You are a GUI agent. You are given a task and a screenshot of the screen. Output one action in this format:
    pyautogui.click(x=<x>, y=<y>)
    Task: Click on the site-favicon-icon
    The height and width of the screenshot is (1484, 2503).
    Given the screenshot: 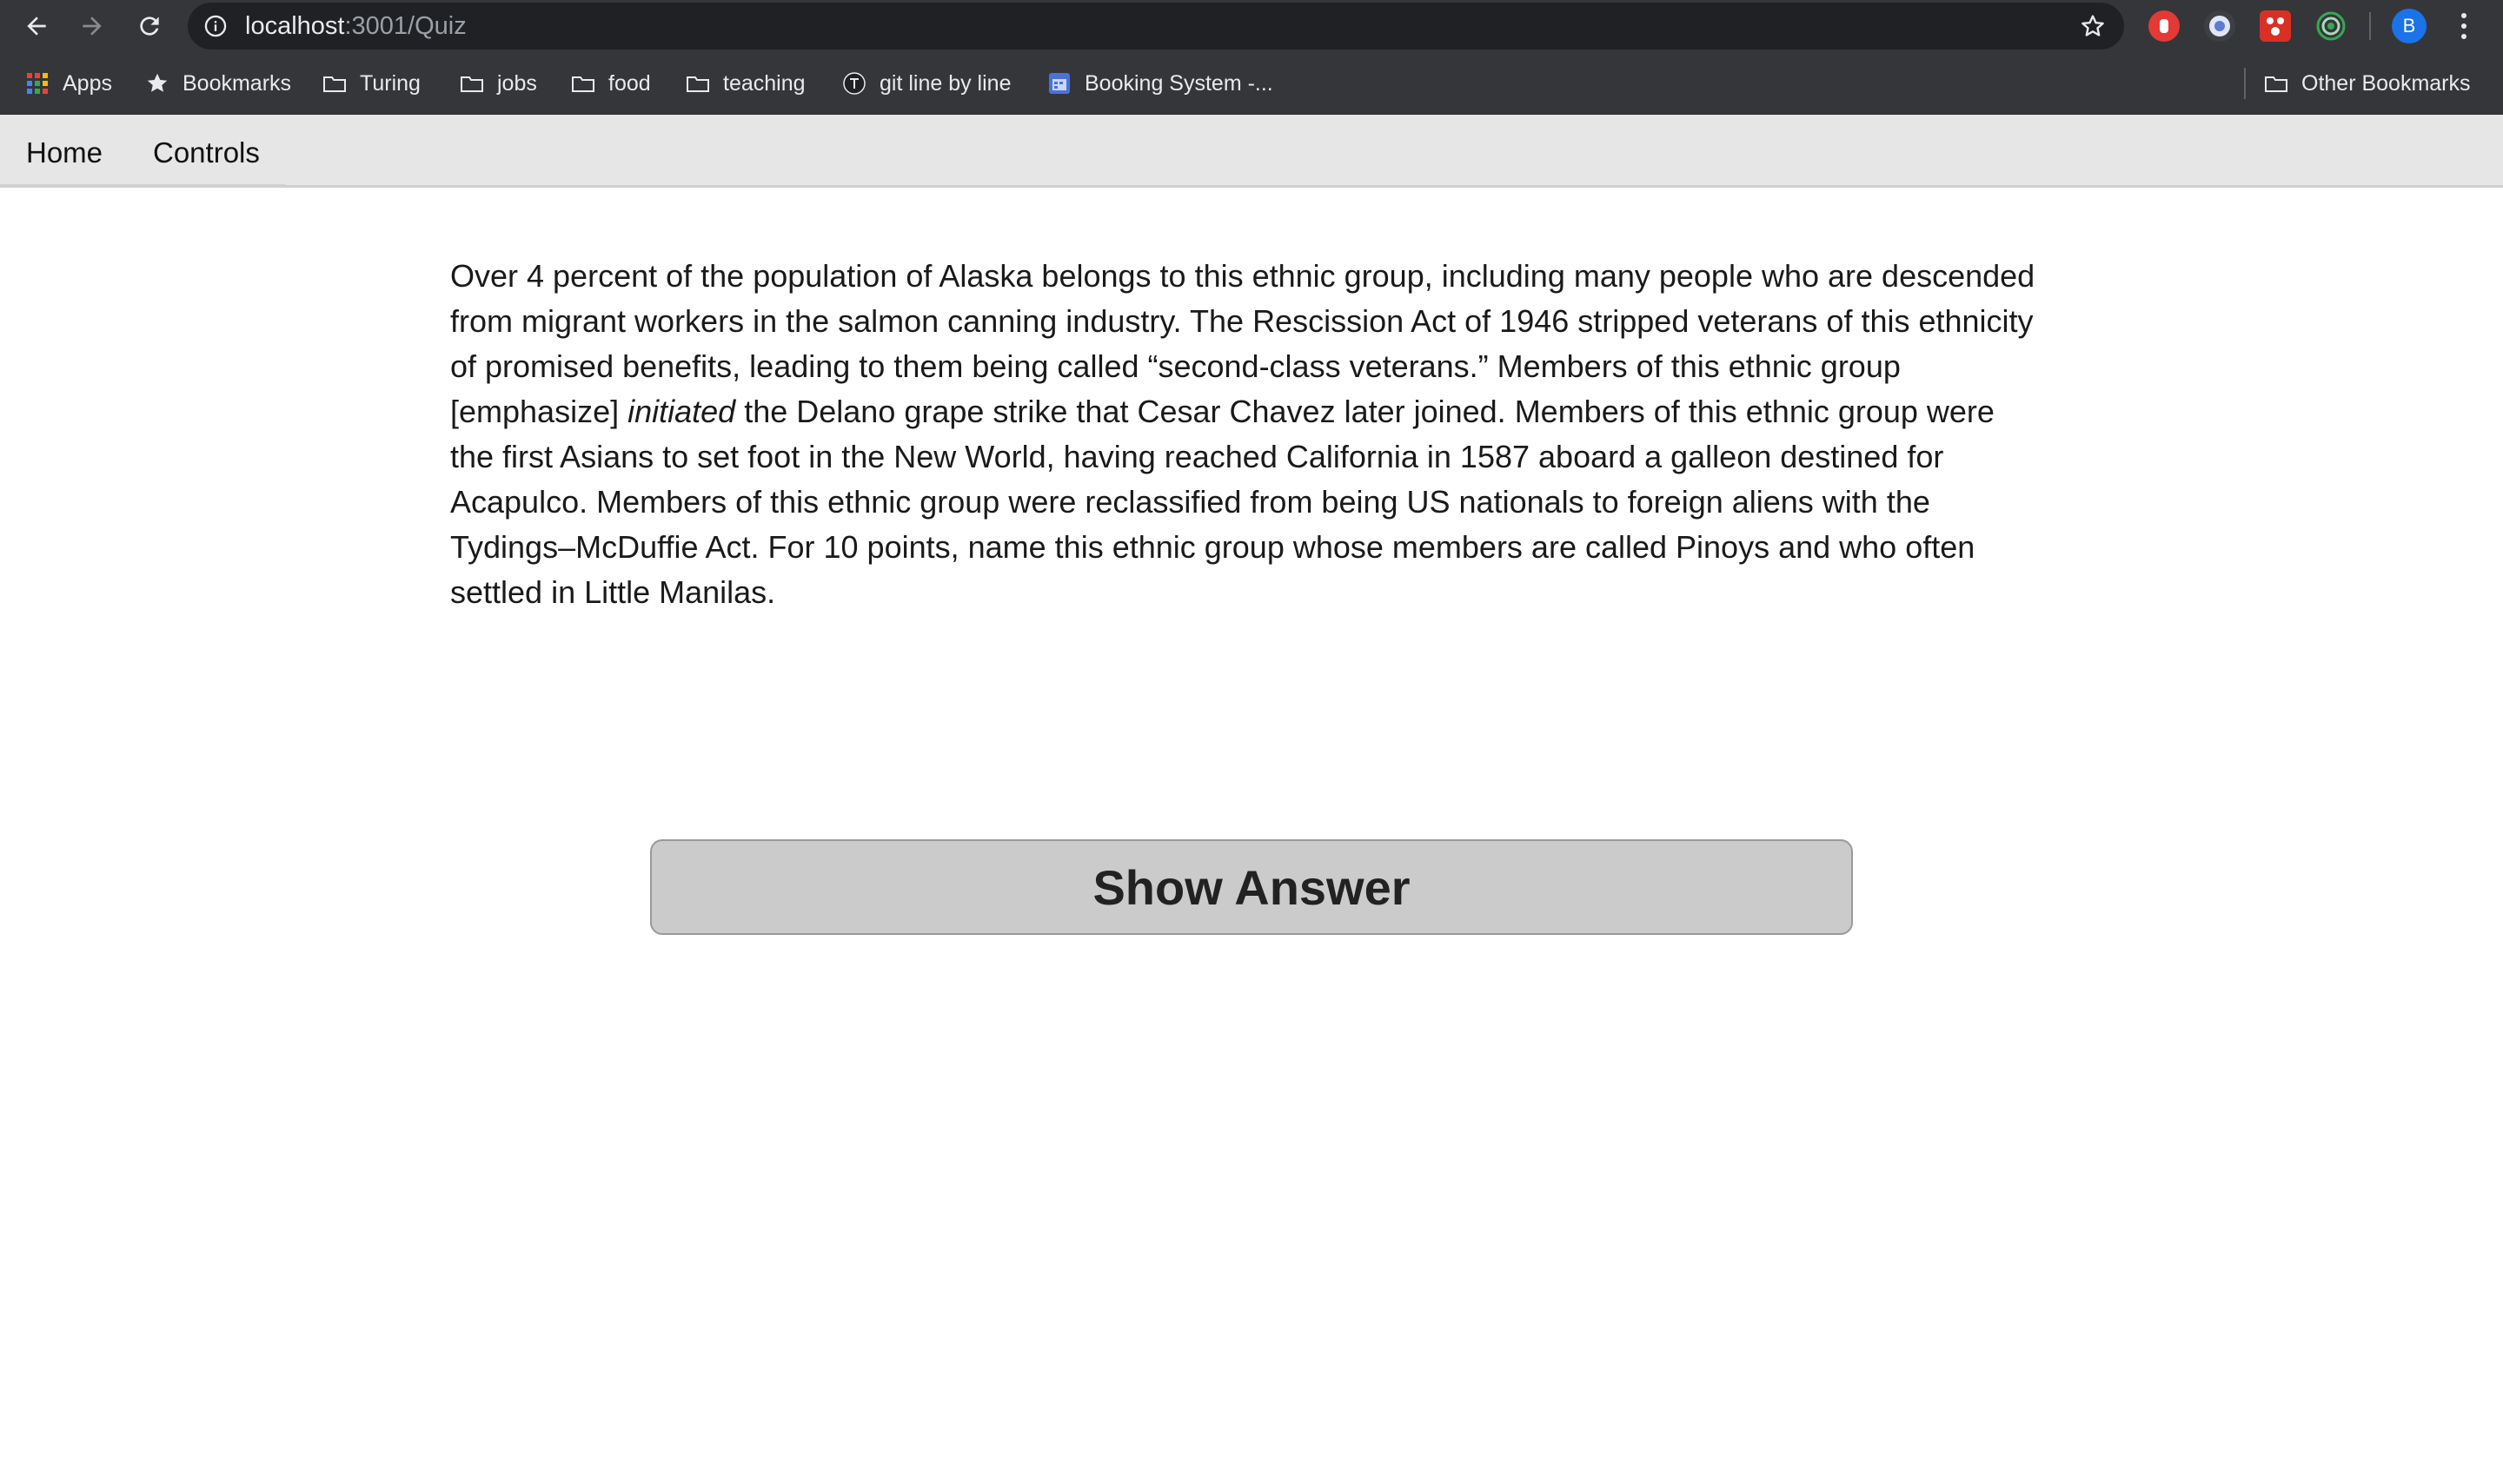 What is the action you would take?
    pyautogui.click(x=854, y=83)
    